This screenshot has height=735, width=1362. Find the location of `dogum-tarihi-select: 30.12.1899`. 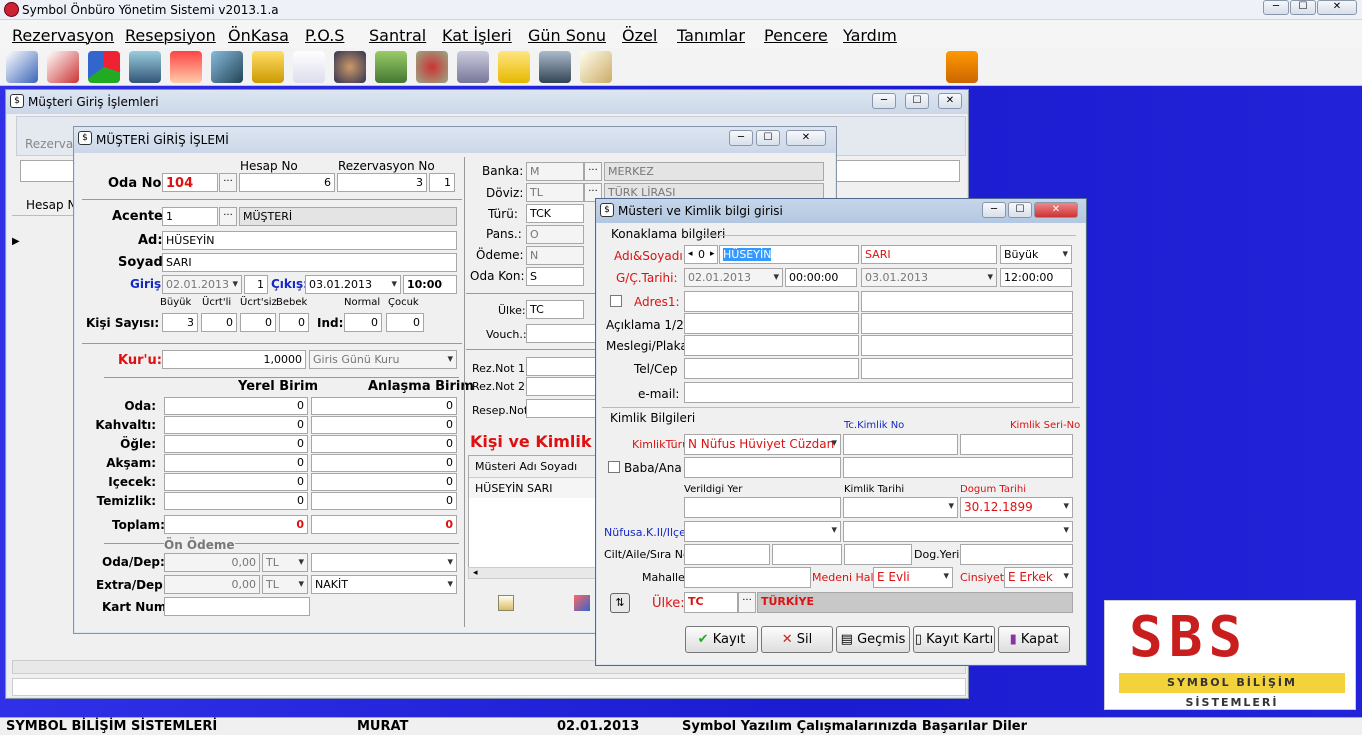

dogum-tarihi-select: 30.12.1899 is located at coordinates (1016, 507).